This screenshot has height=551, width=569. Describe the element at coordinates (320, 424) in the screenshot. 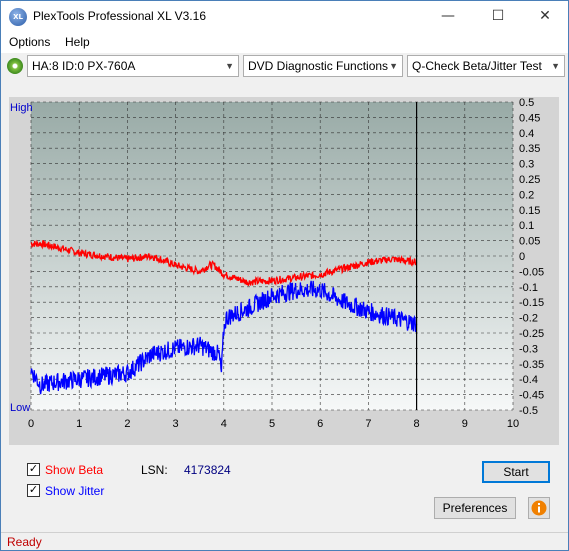

I see `x-tick-label: 6` at that location.